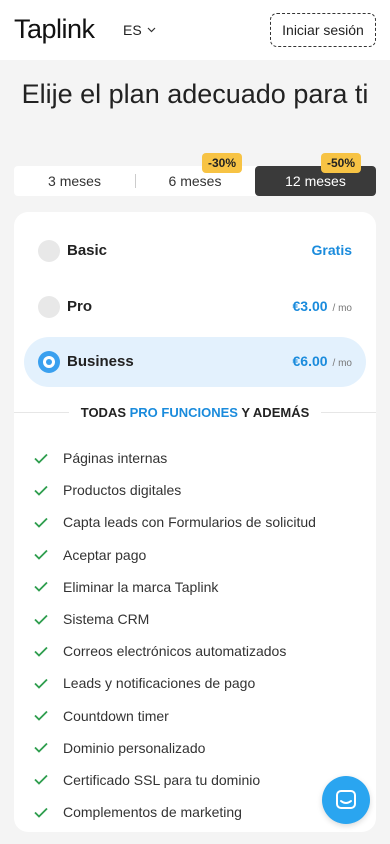  What do you see at coordinates (195, 94) in the screenshot?
I see `page-title: Elije el plan adecuado para ti` at bounding box center [195, 94].